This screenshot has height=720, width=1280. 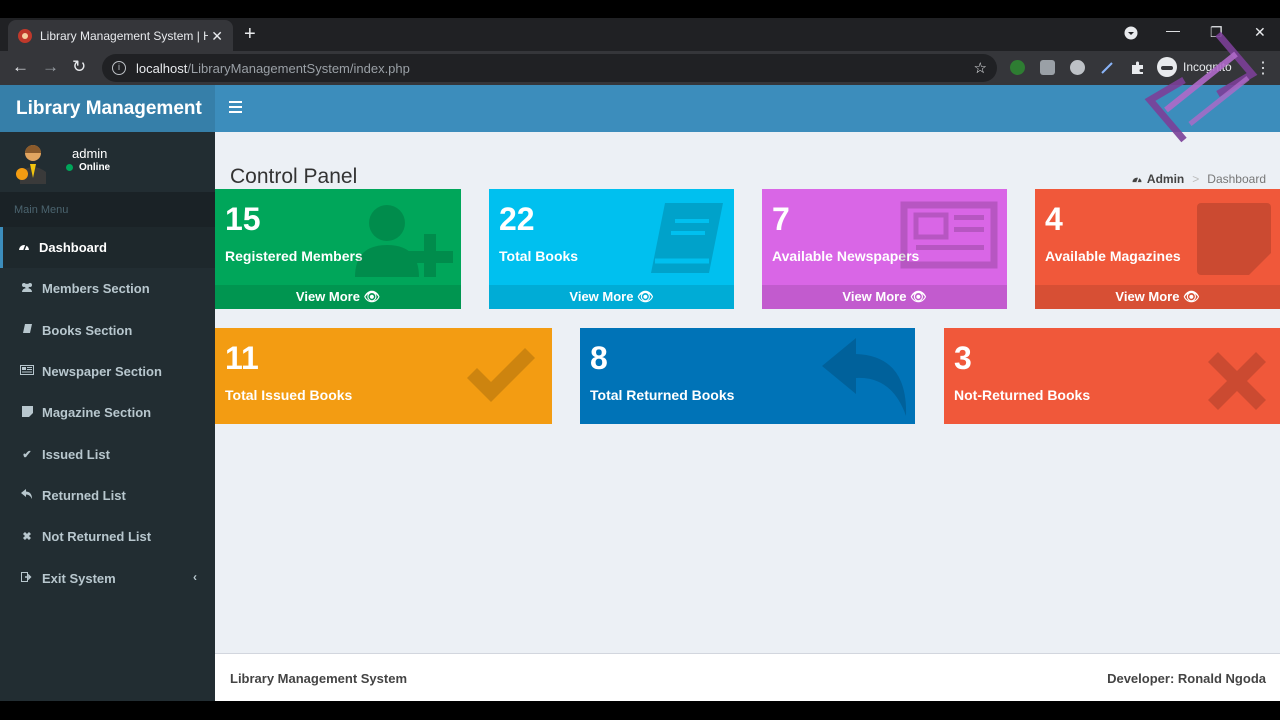 I want to click on top-navbar, so click(x=747, y=108).